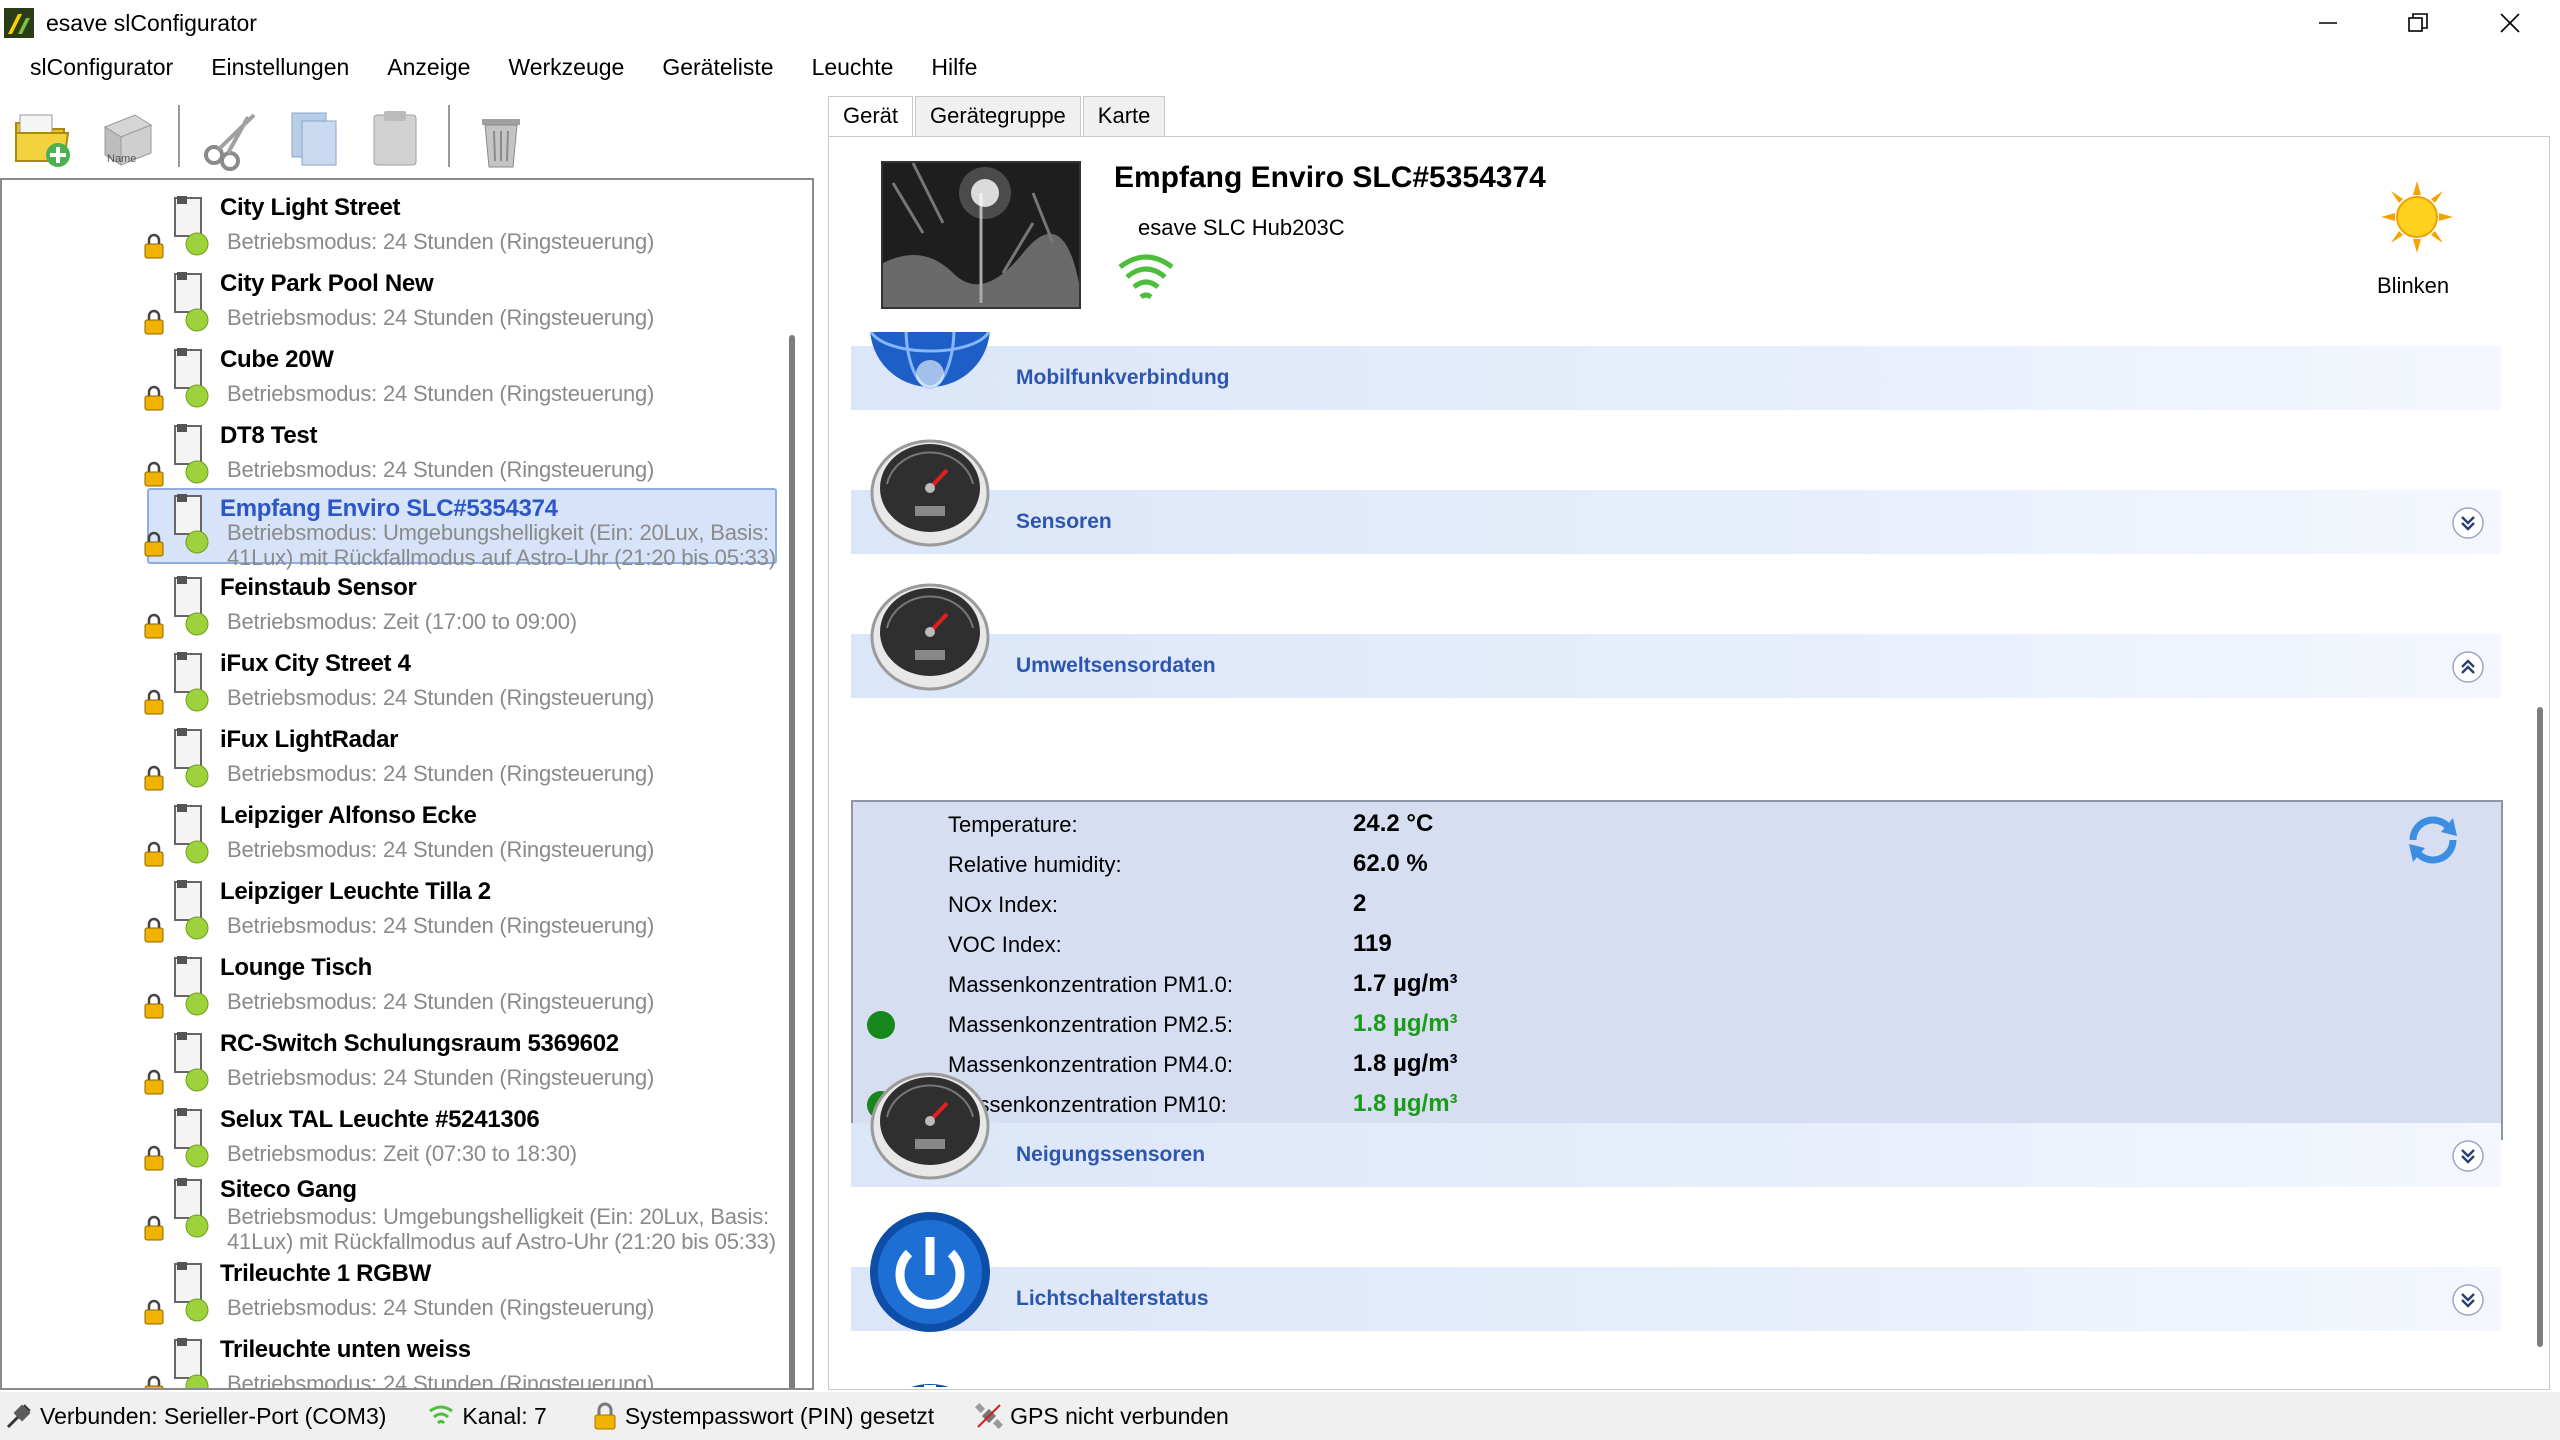 Image resolution: width=2560 pixels, height=1440 pixels. What do you see at coordinates (1112, 1298) in the screenshot?
I see `section-title-lichtschalterstatus: Lichtschalterstatus` at bounding box center [1112, 1298].